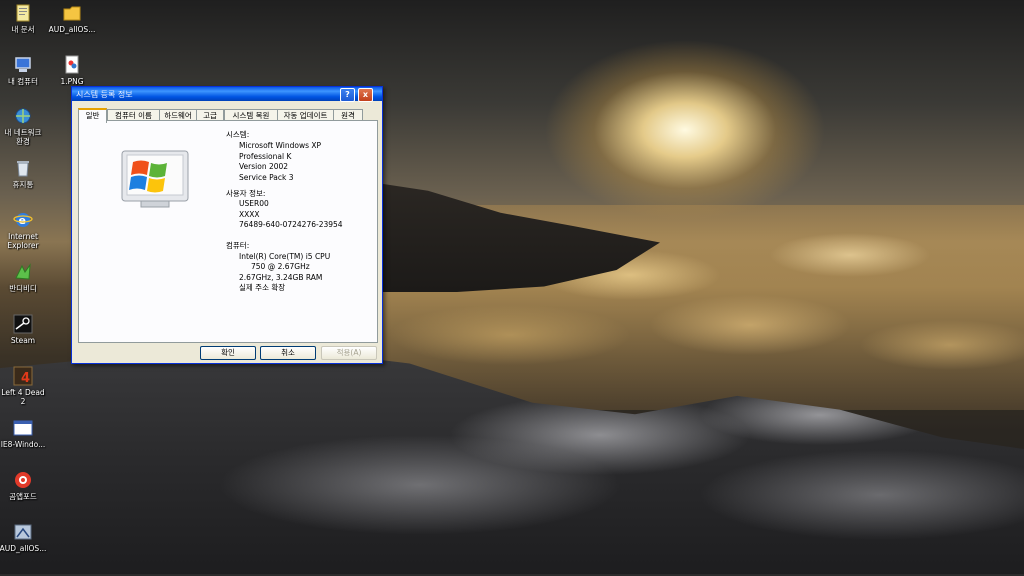  I want to click on user-name: USER00, so click(254, 203).